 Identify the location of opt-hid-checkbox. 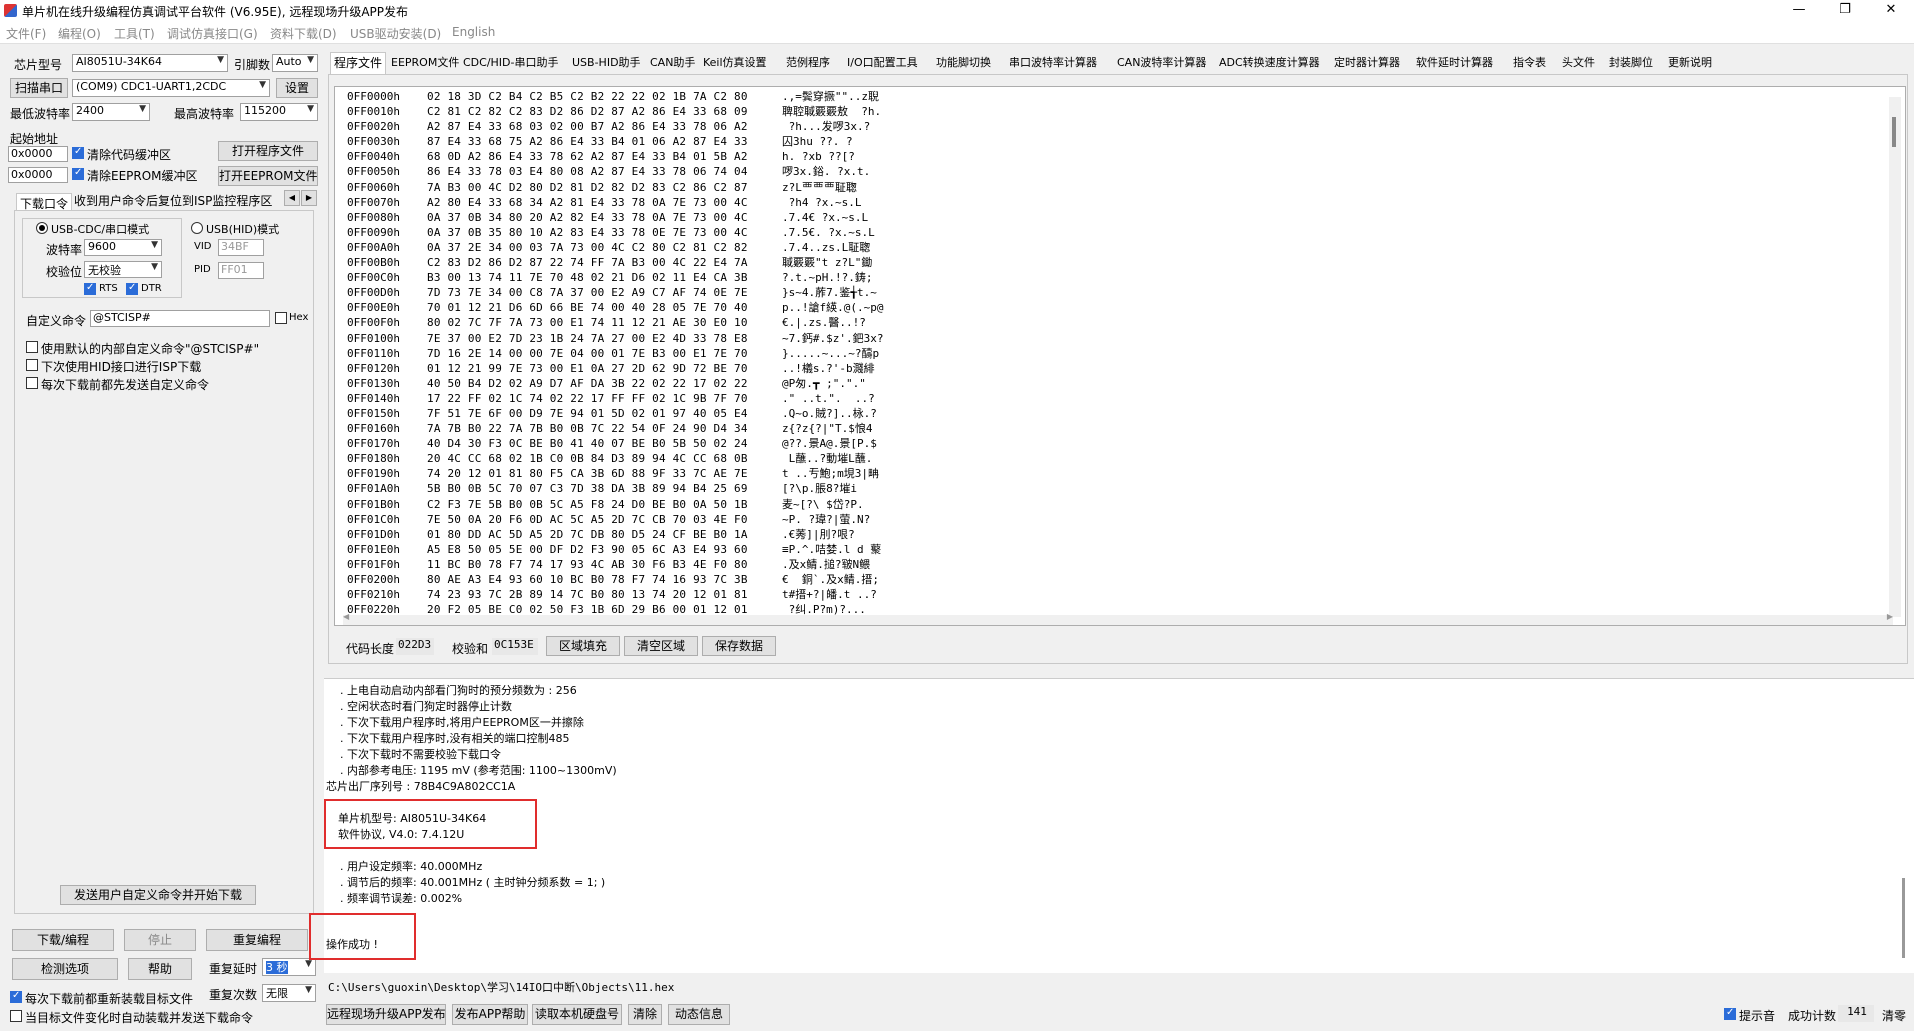
(32, 365).